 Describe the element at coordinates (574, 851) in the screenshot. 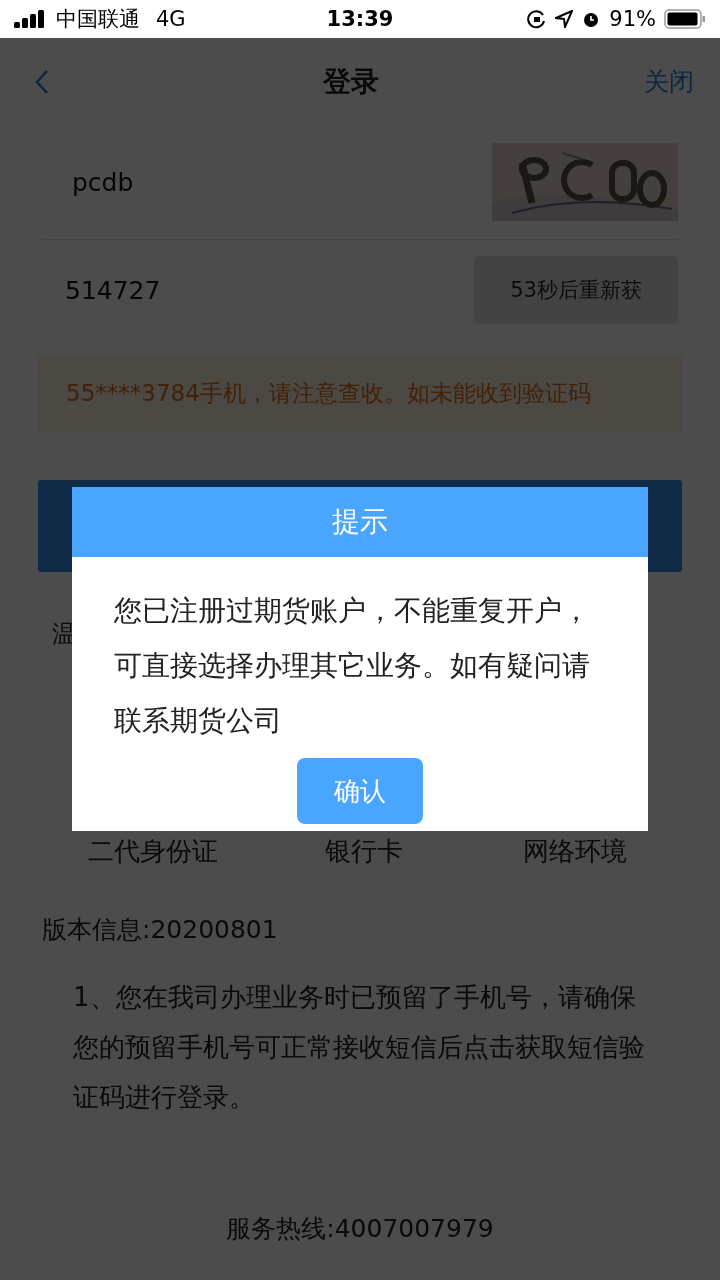

I see `check-item-label: 网络环境` at that location.